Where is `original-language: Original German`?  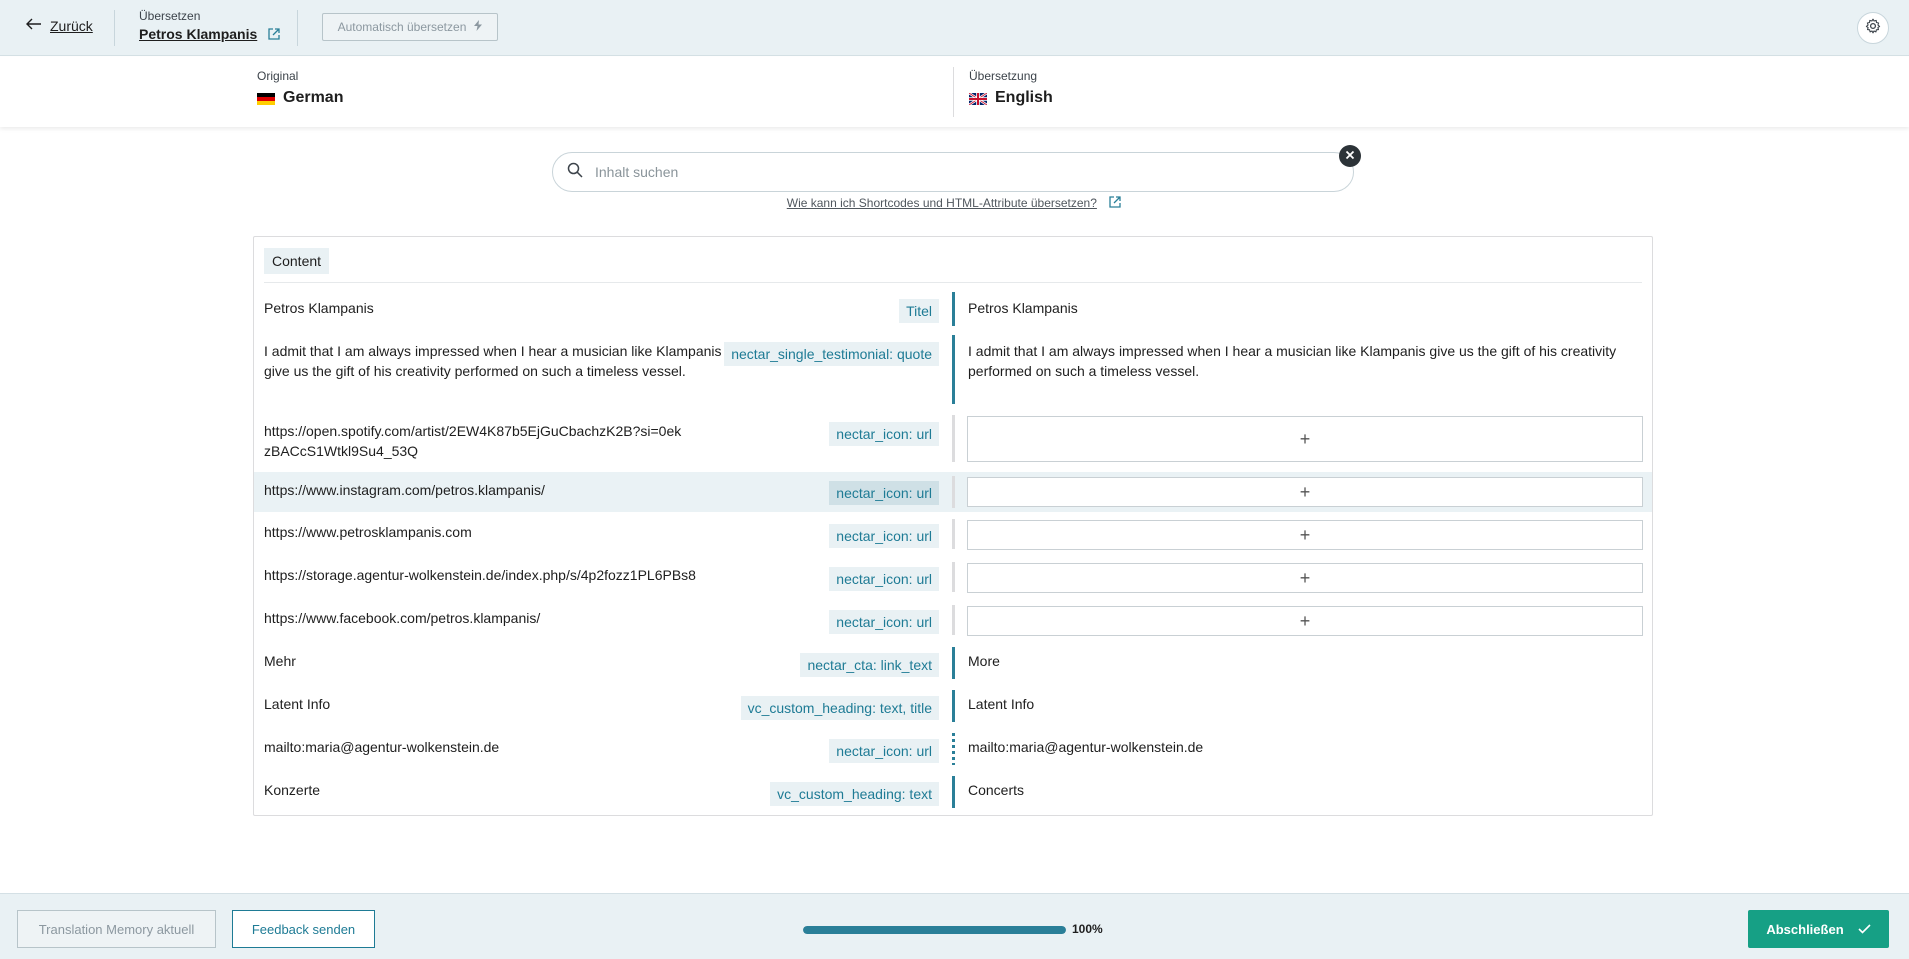
original-language: Original German is located at coordinates (300, 88).